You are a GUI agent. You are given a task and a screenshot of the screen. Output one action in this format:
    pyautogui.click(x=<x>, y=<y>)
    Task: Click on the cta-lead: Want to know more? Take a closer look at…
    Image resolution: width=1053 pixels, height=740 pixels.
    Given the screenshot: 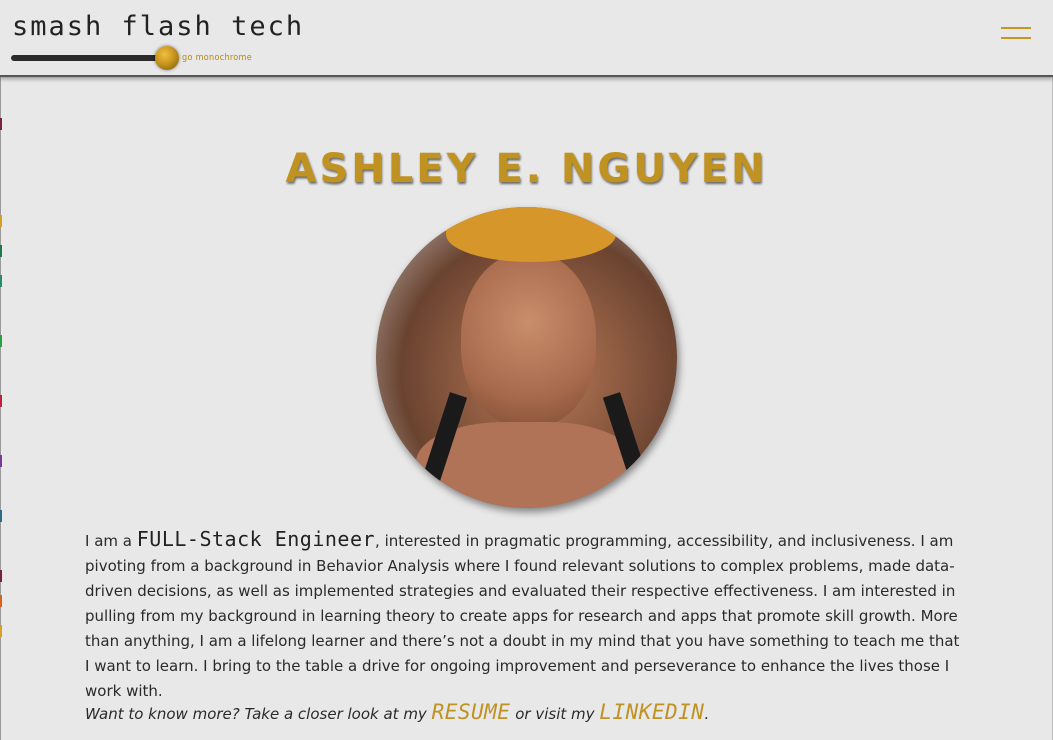 What is the action you would take?
    pyautogui.click(x=256, y=714)
    